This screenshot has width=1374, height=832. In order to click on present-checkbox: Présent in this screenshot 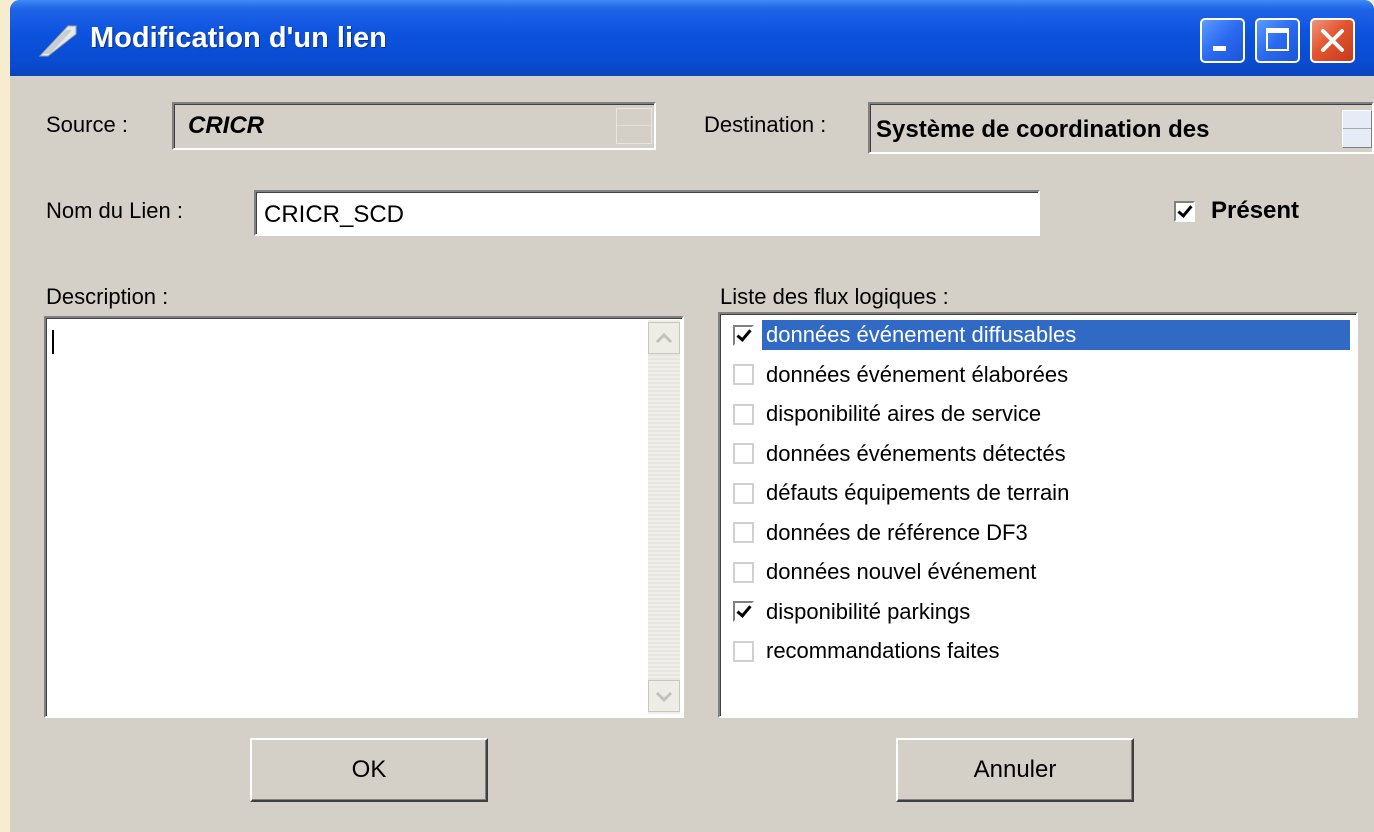, I will do `click(1236, 211)`.